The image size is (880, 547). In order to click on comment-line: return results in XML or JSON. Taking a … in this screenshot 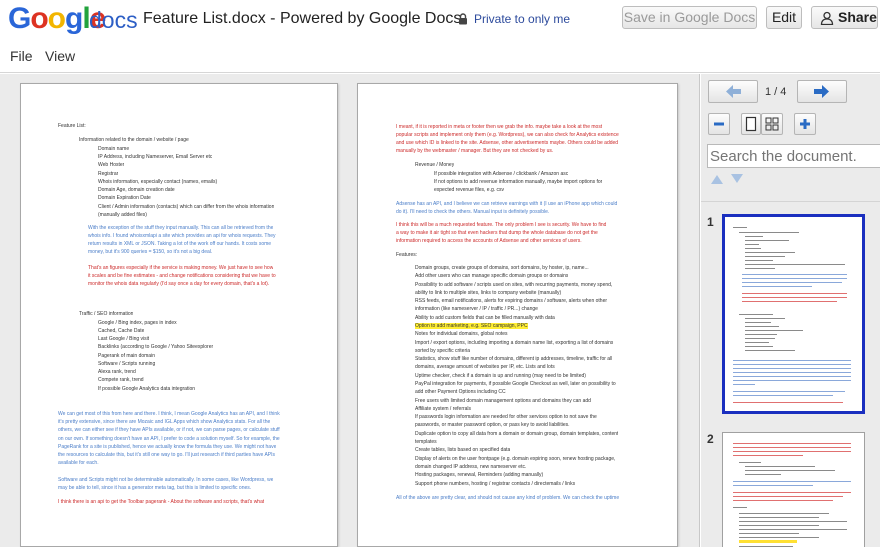, I will do `click(180, 244)`.